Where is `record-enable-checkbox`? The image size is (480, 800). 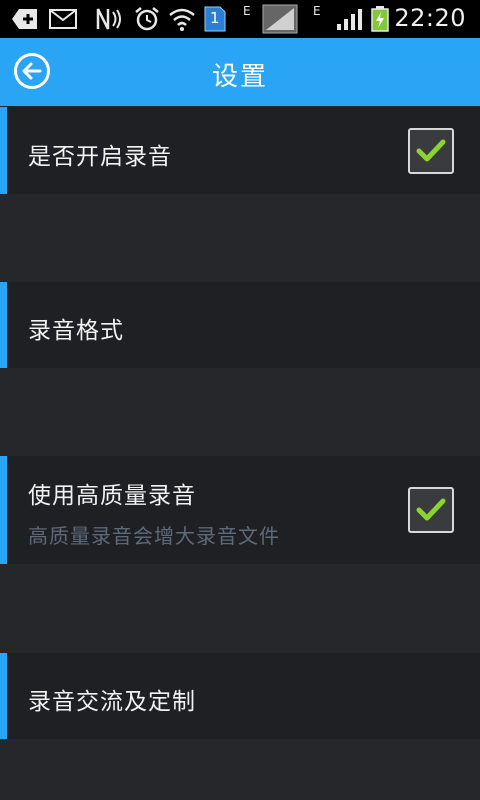 record-enable-checkbox is located at coordinates (431, 151).